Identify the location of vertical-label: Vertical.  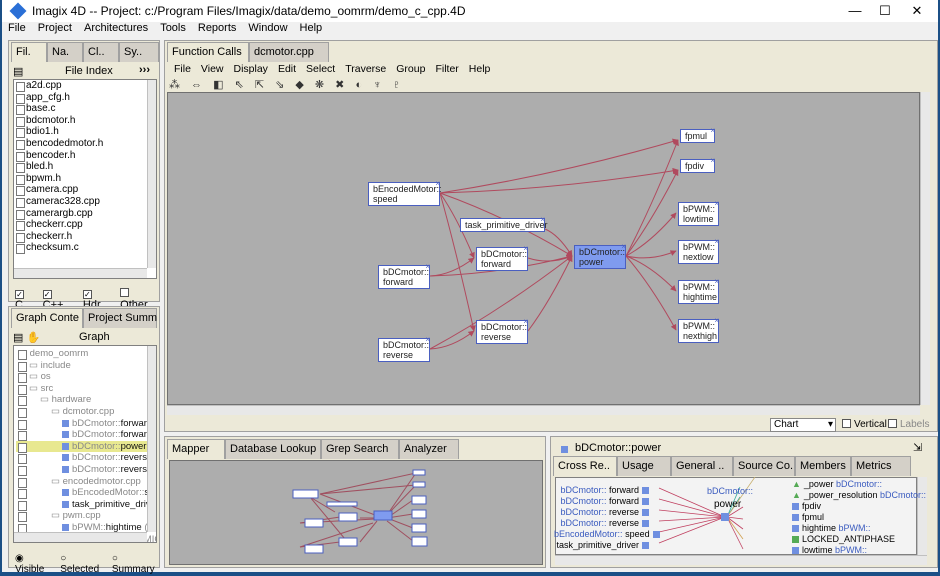
(870, 424).